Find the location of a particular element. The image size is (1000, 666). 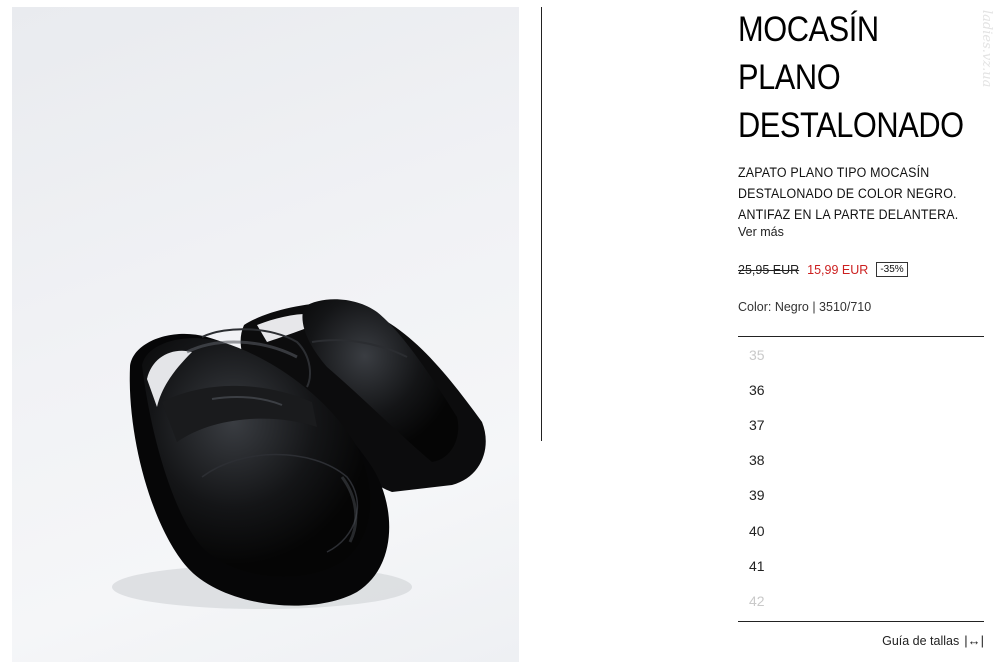

price-row: 25,95 EUR 15,99 EUR -35% is located at coordinates (823, 269).